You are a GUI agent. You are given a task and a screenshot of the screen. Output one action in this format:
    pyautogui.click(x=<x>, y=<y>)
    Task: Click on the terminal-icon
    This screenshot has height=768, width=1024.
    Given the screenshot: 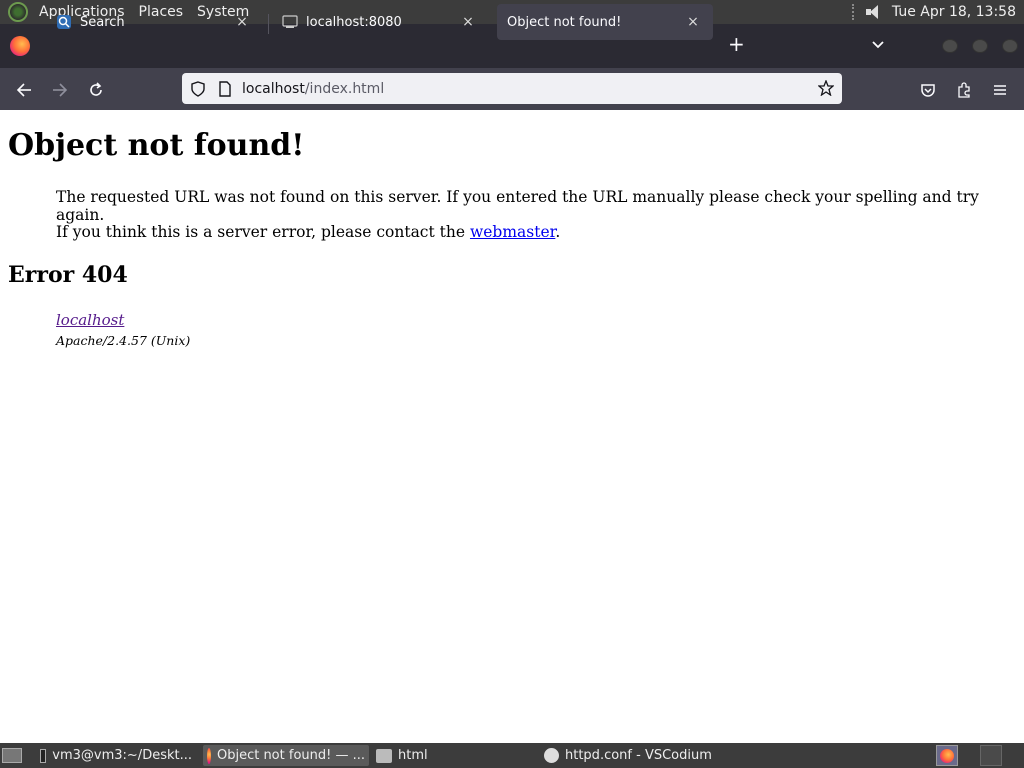 What is the action you would take?
    pyautogui.click(x=43, y=755)
    